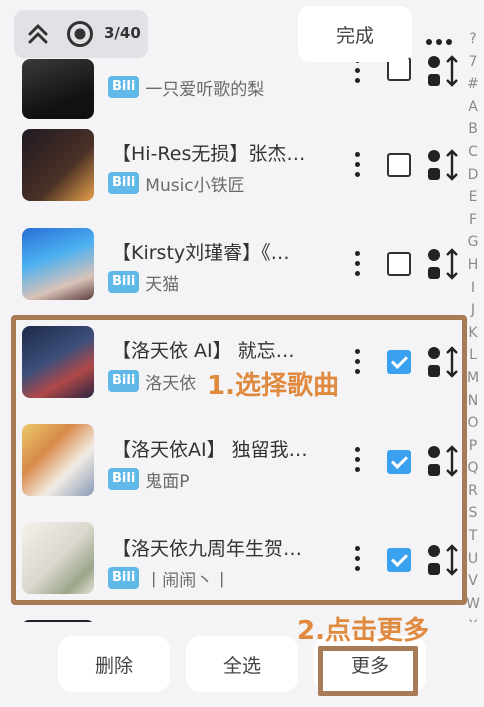  Describe the element at coordinates (38, 34) in the screenshot. I see `collapse-up-icon` at that location.